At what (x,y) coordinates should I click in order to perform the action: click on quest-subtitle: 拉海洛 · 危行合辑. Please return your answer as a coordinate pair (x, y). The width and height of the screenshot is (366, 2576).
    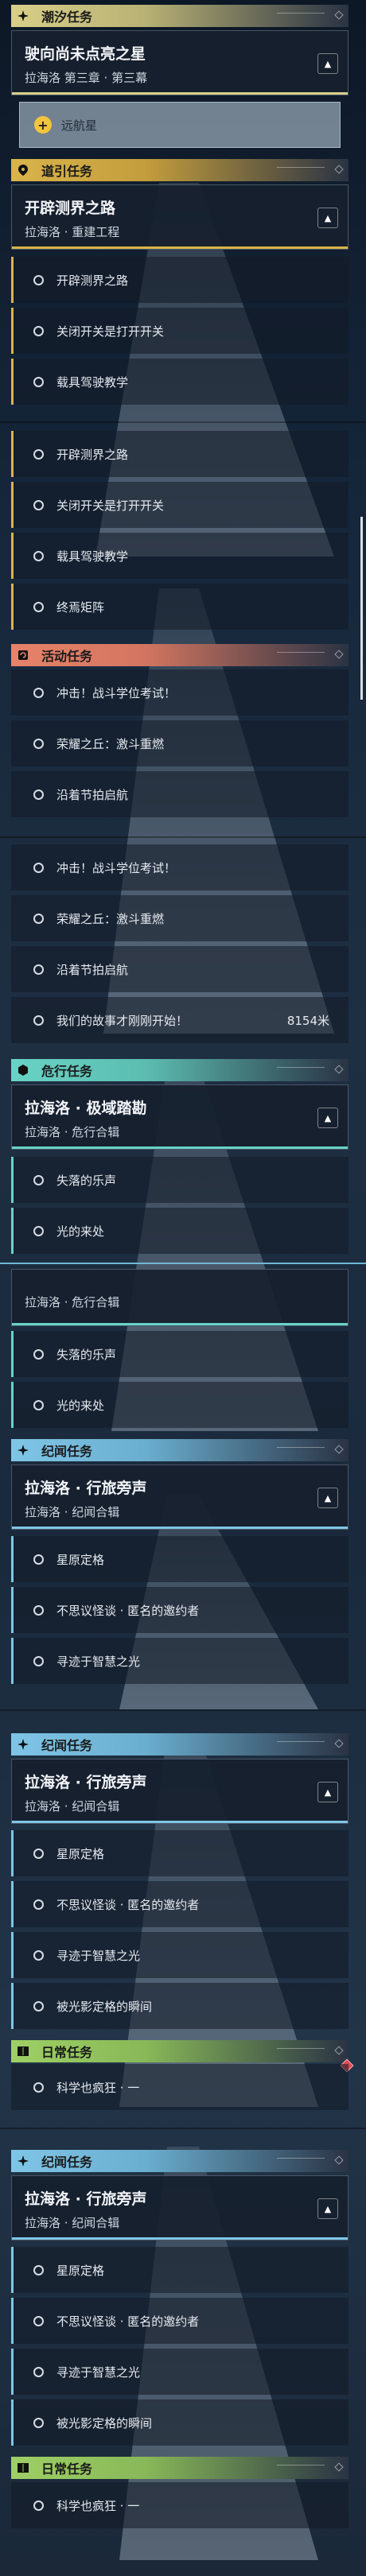
    Looking at the image, I should click on (72, 1302).